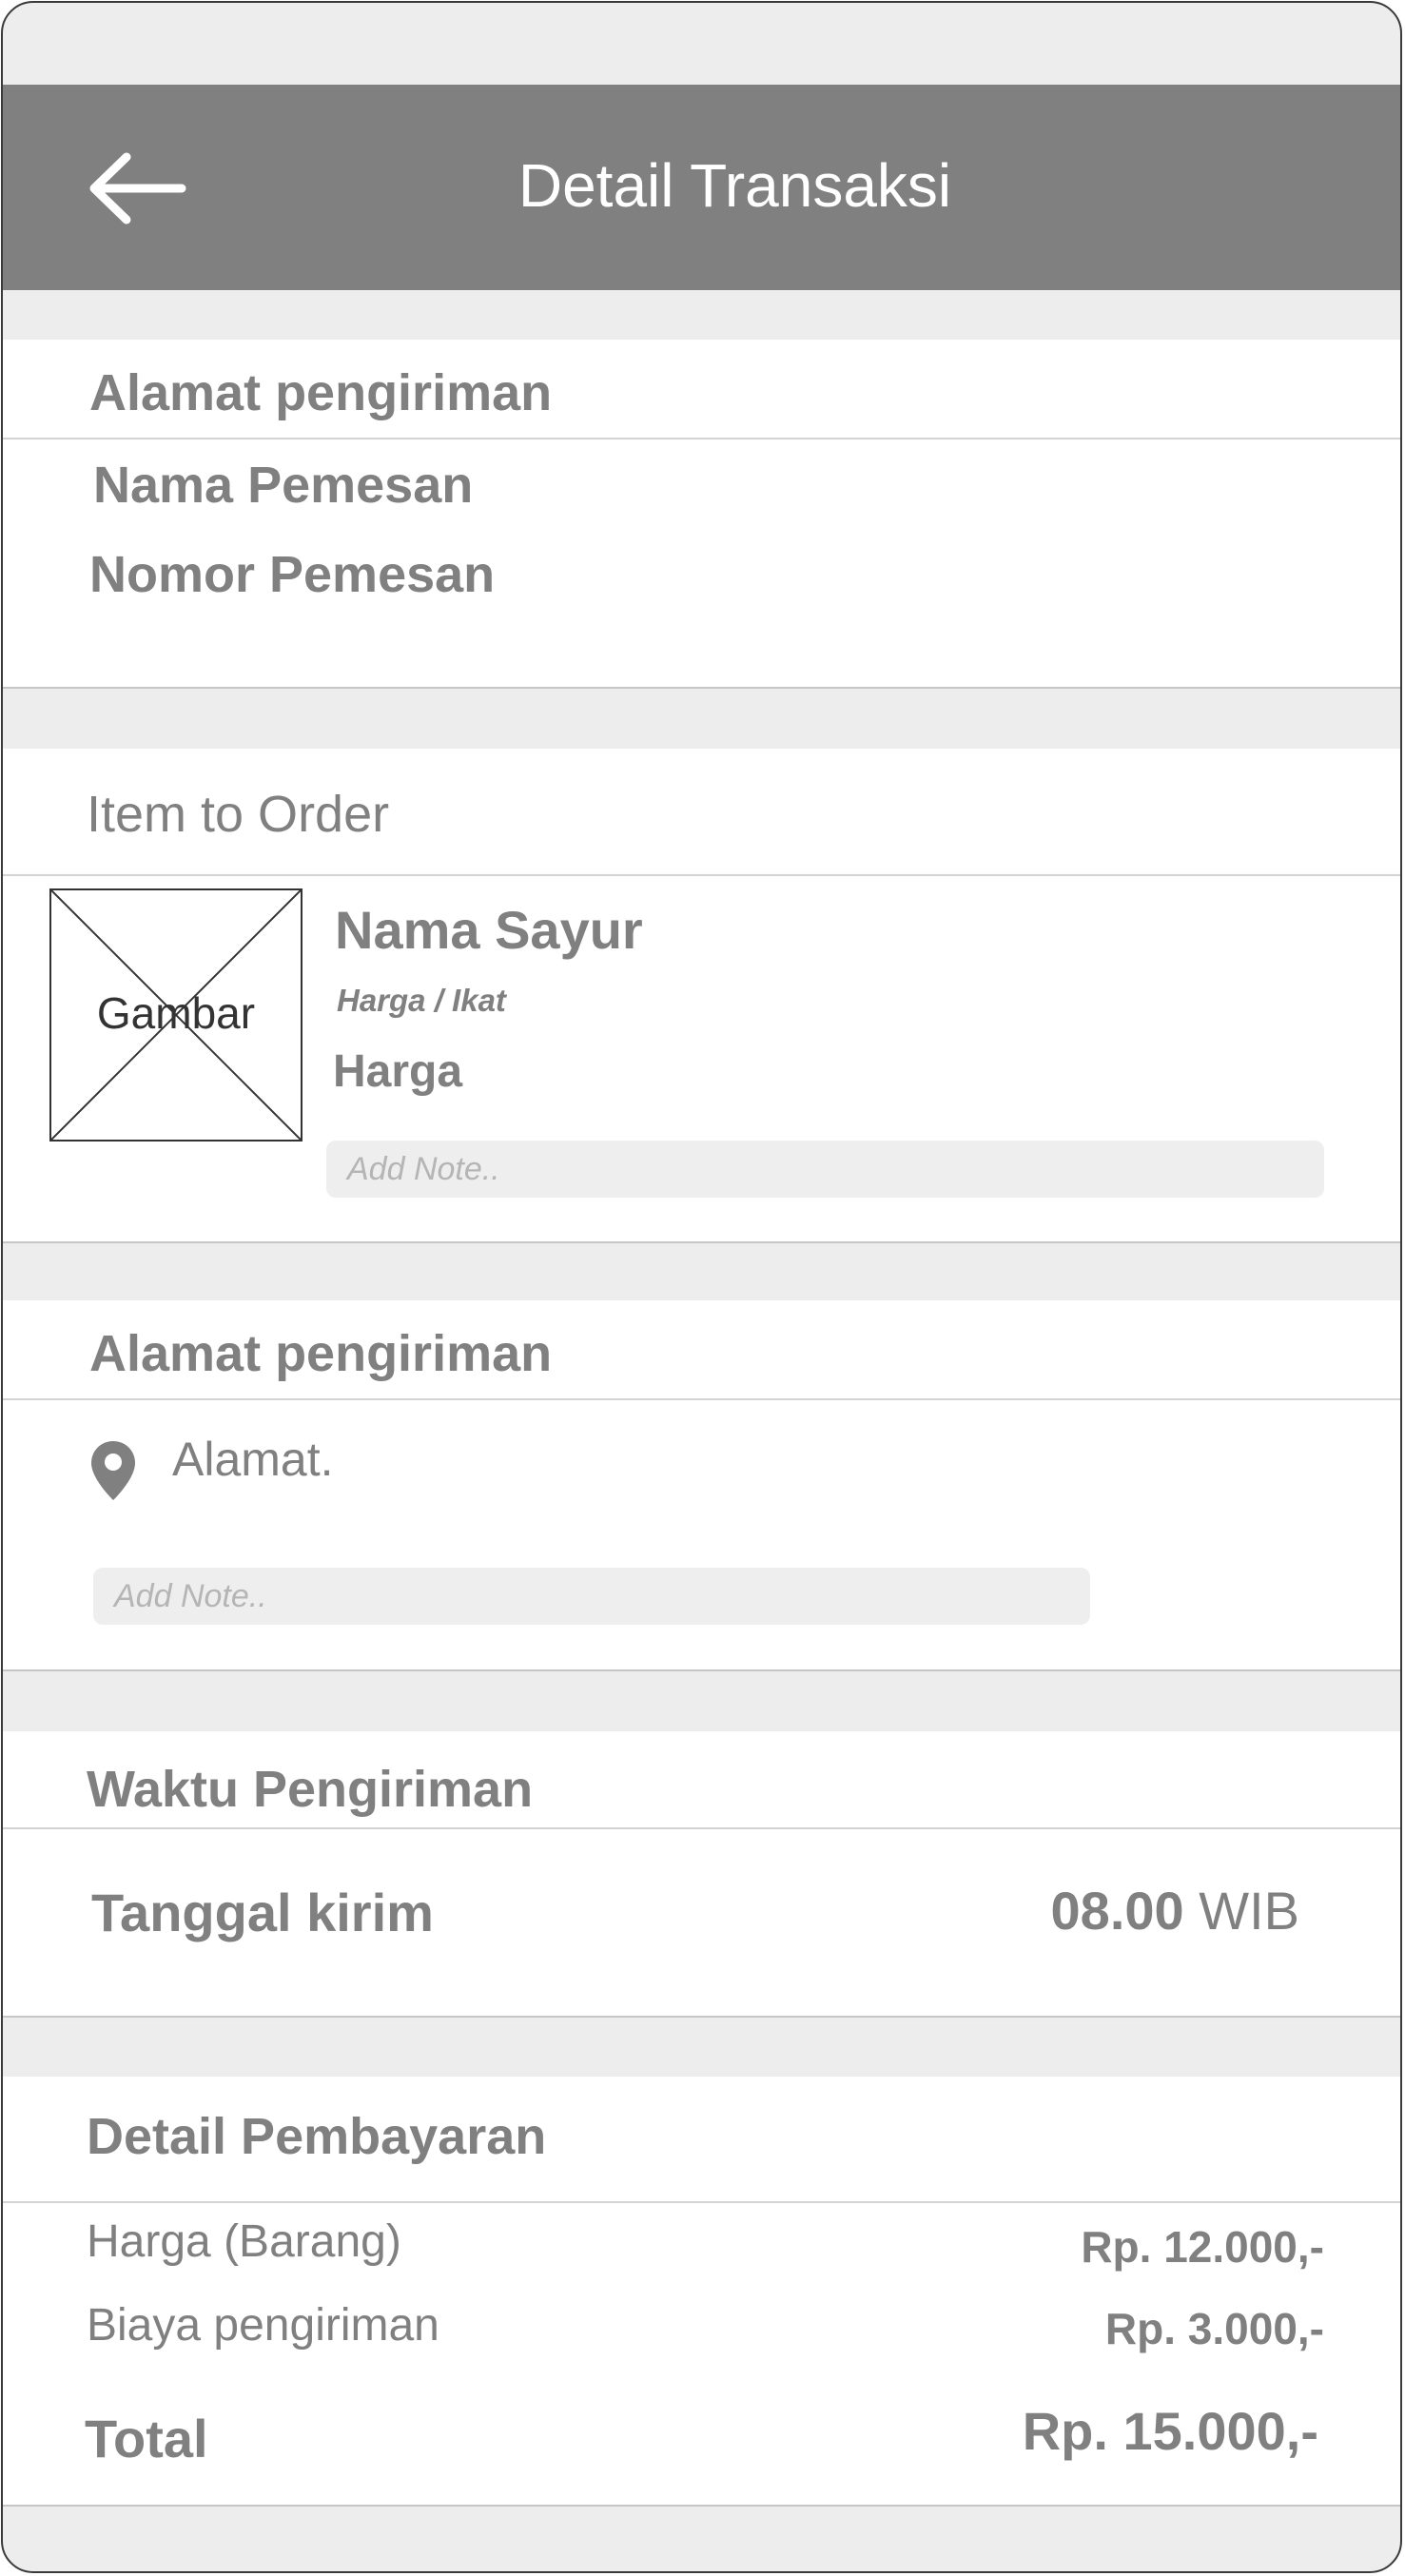 The image size is (1405, 2576). What do you see at coordinates (321, 1354) in the screenshot?
I see `shipping-section-title: Alamat pengiriman` at bounding box center [321, 1354].